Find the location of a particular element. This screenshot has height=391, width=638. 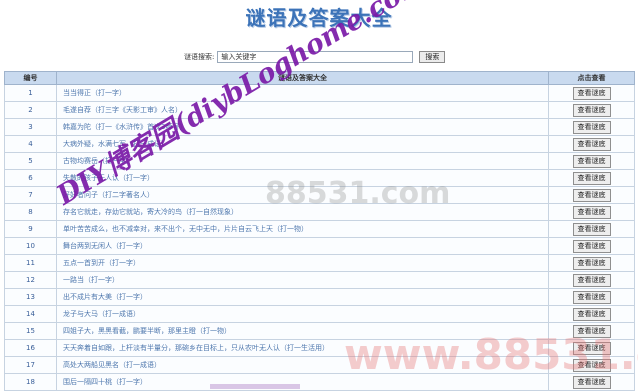

table-row: 1 当当得正（打一字） 查看谜底 is located at coordinates (319, 93).